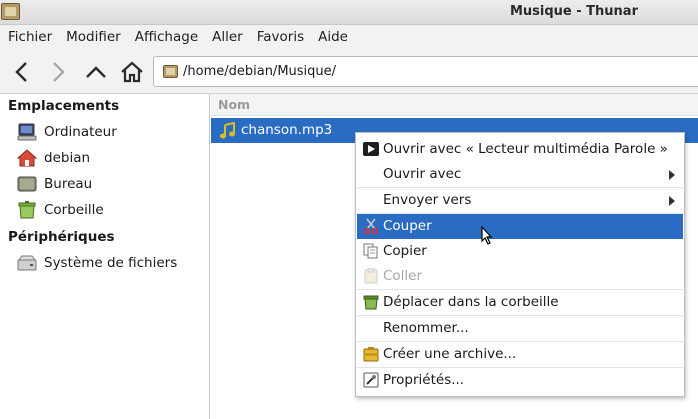  I want to click on window-title: Musique - Thunar, so click(573, 11).